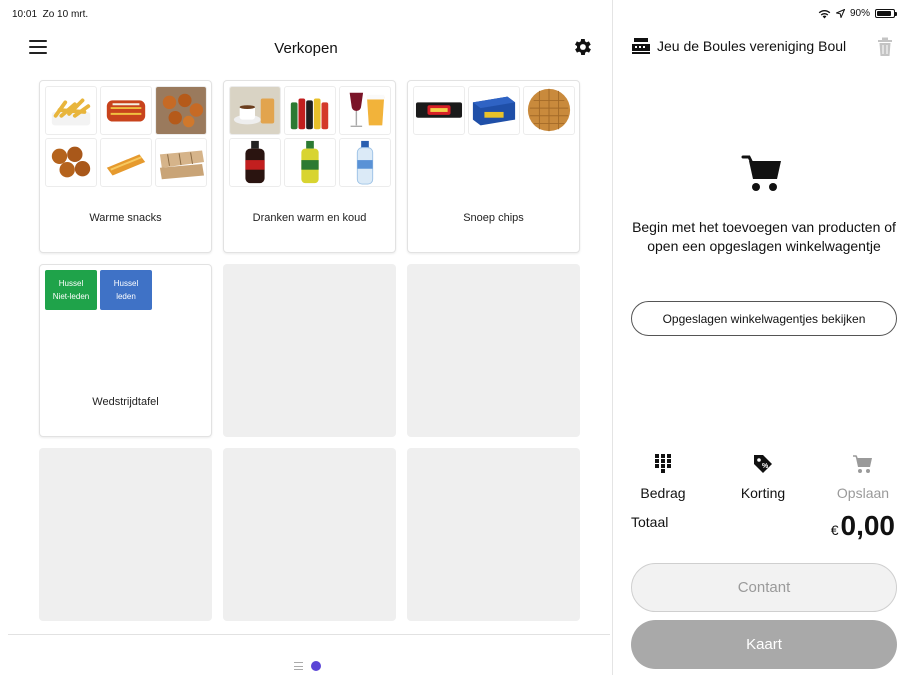 The width and height of the screenshot is (909, 675). I want to click on action-label: Opslaan, so click(863, 493).